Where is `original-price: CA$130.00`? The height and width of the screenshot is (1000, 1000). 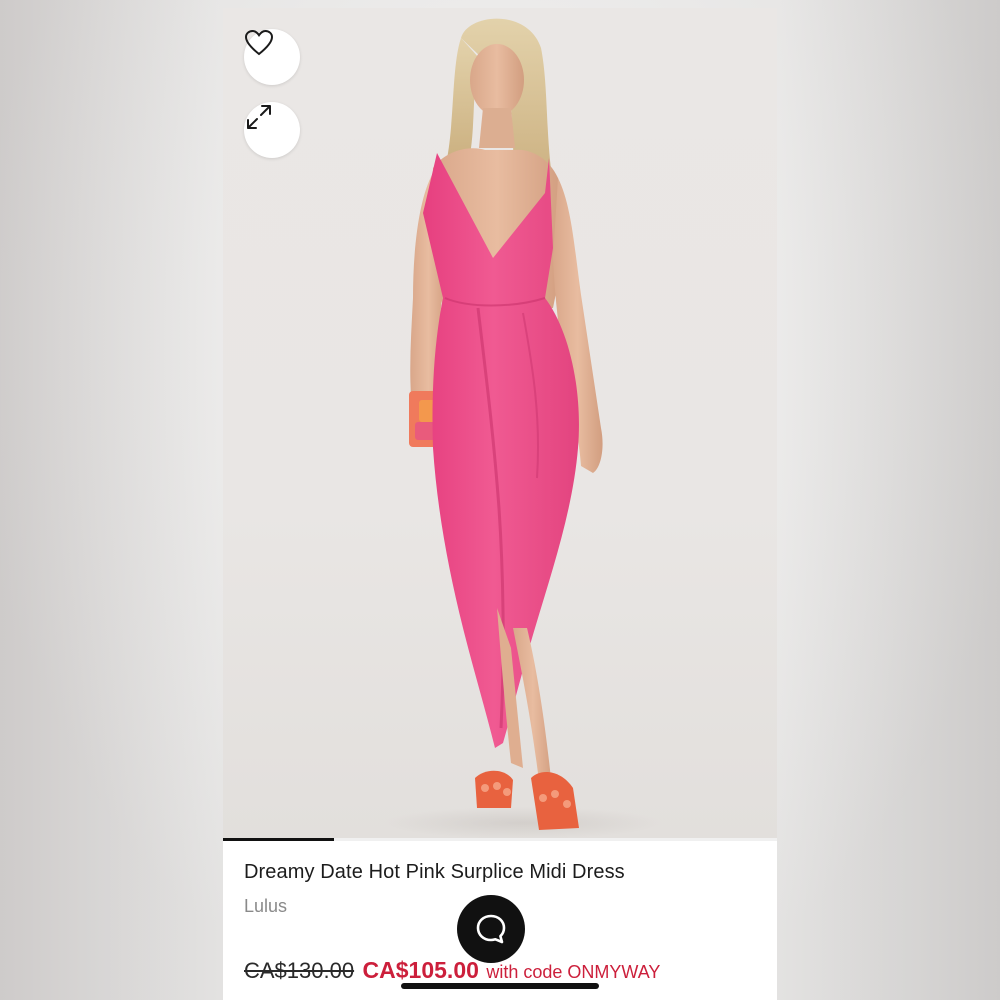 original-price: CA$130.00 is located at coordinates (299, 970).